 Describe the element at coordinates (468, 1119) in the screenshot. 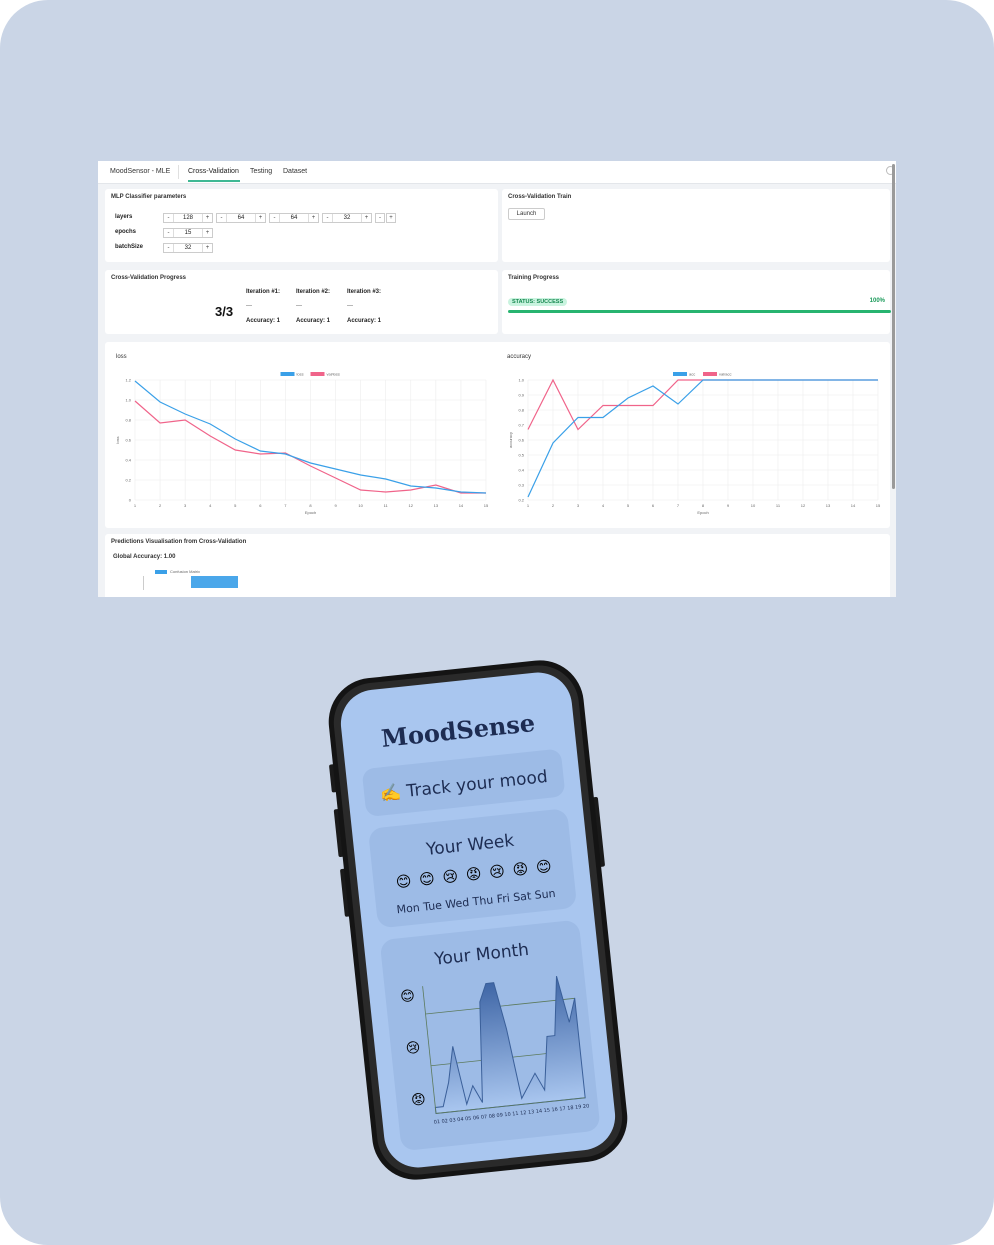

I see `month-x-label: 05` at that location.